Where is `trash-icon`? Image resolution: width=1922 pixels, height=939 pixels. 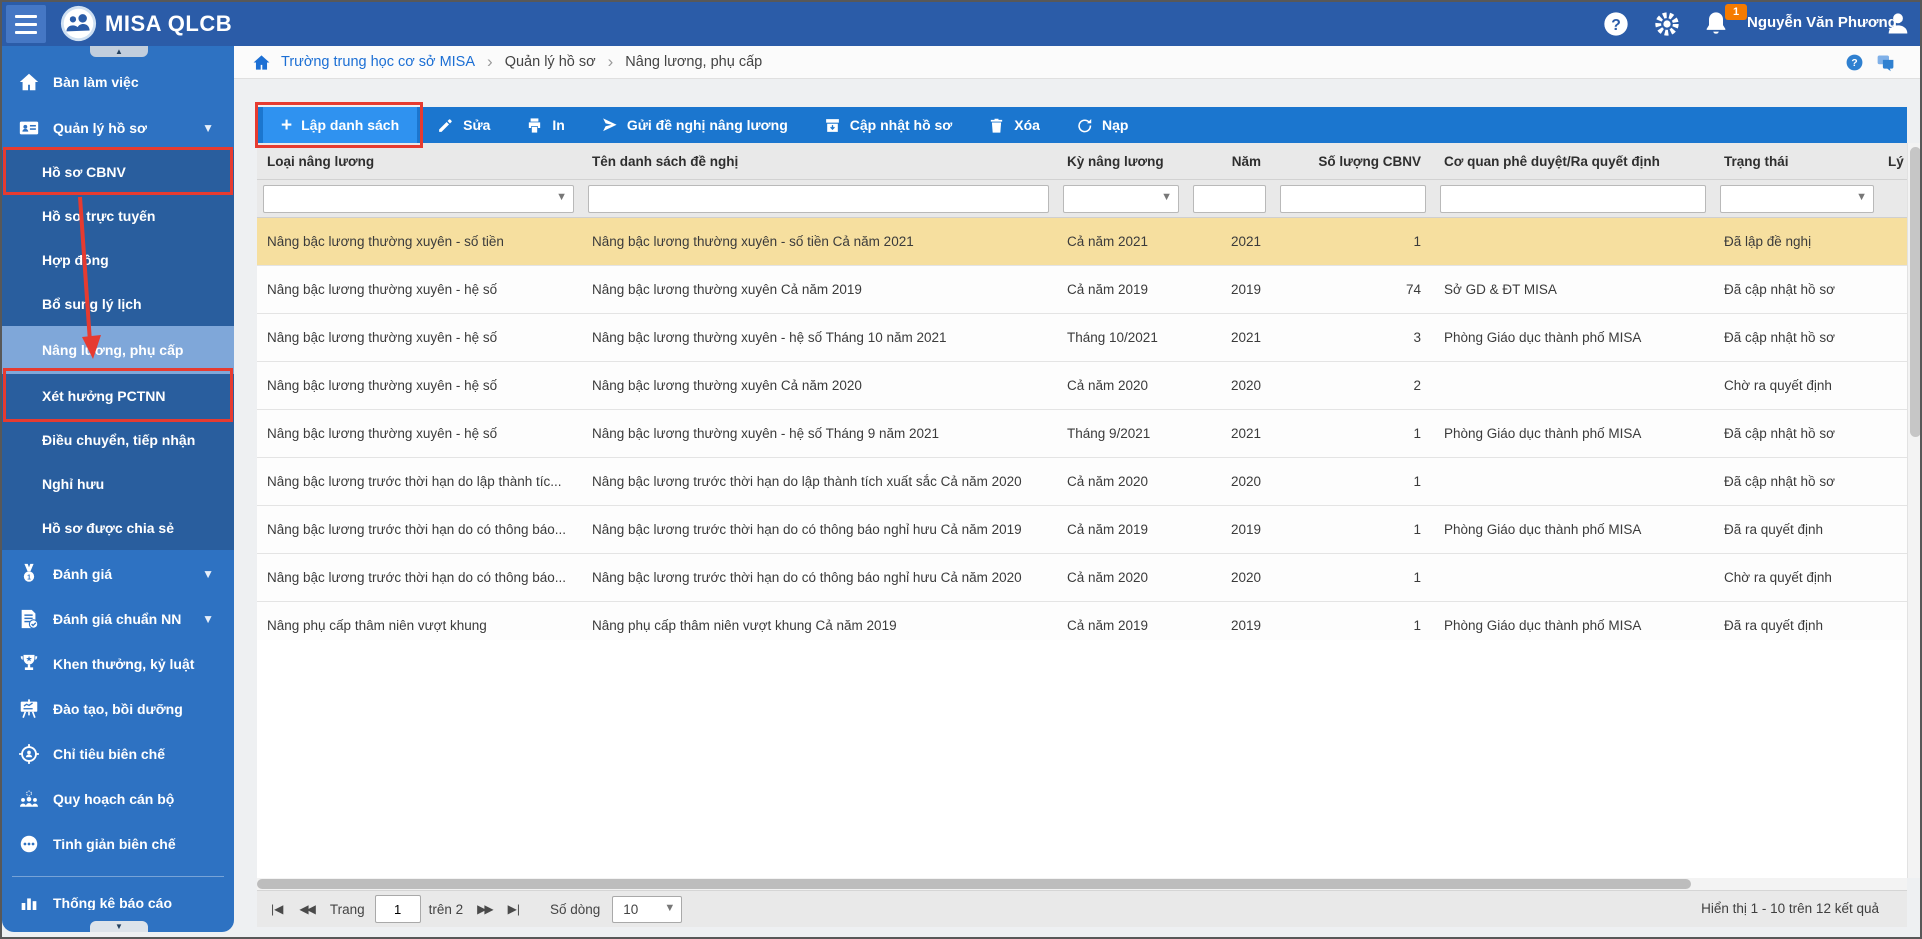 trash-icon is located at coordinates (996, 125).